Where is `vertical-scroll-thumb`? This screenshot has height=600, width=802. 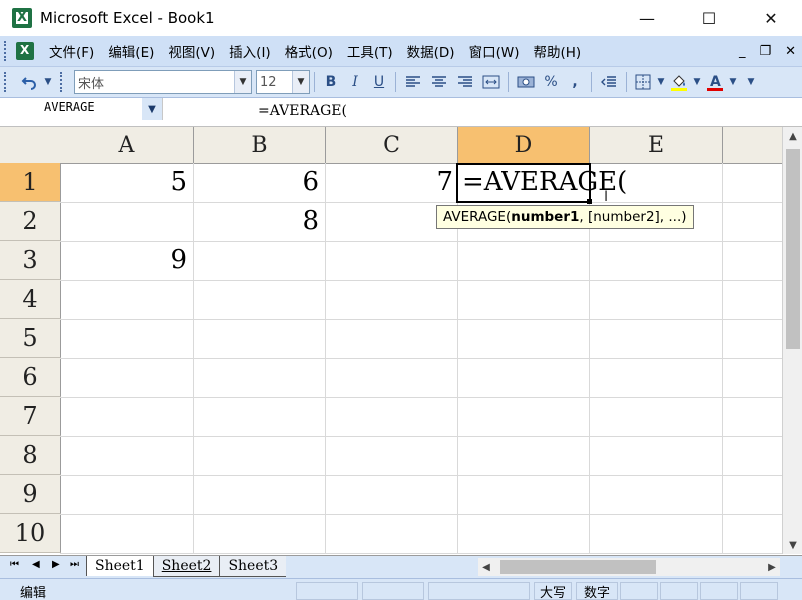
vertical-scroll-thumb is located at coordinates (793, 249).